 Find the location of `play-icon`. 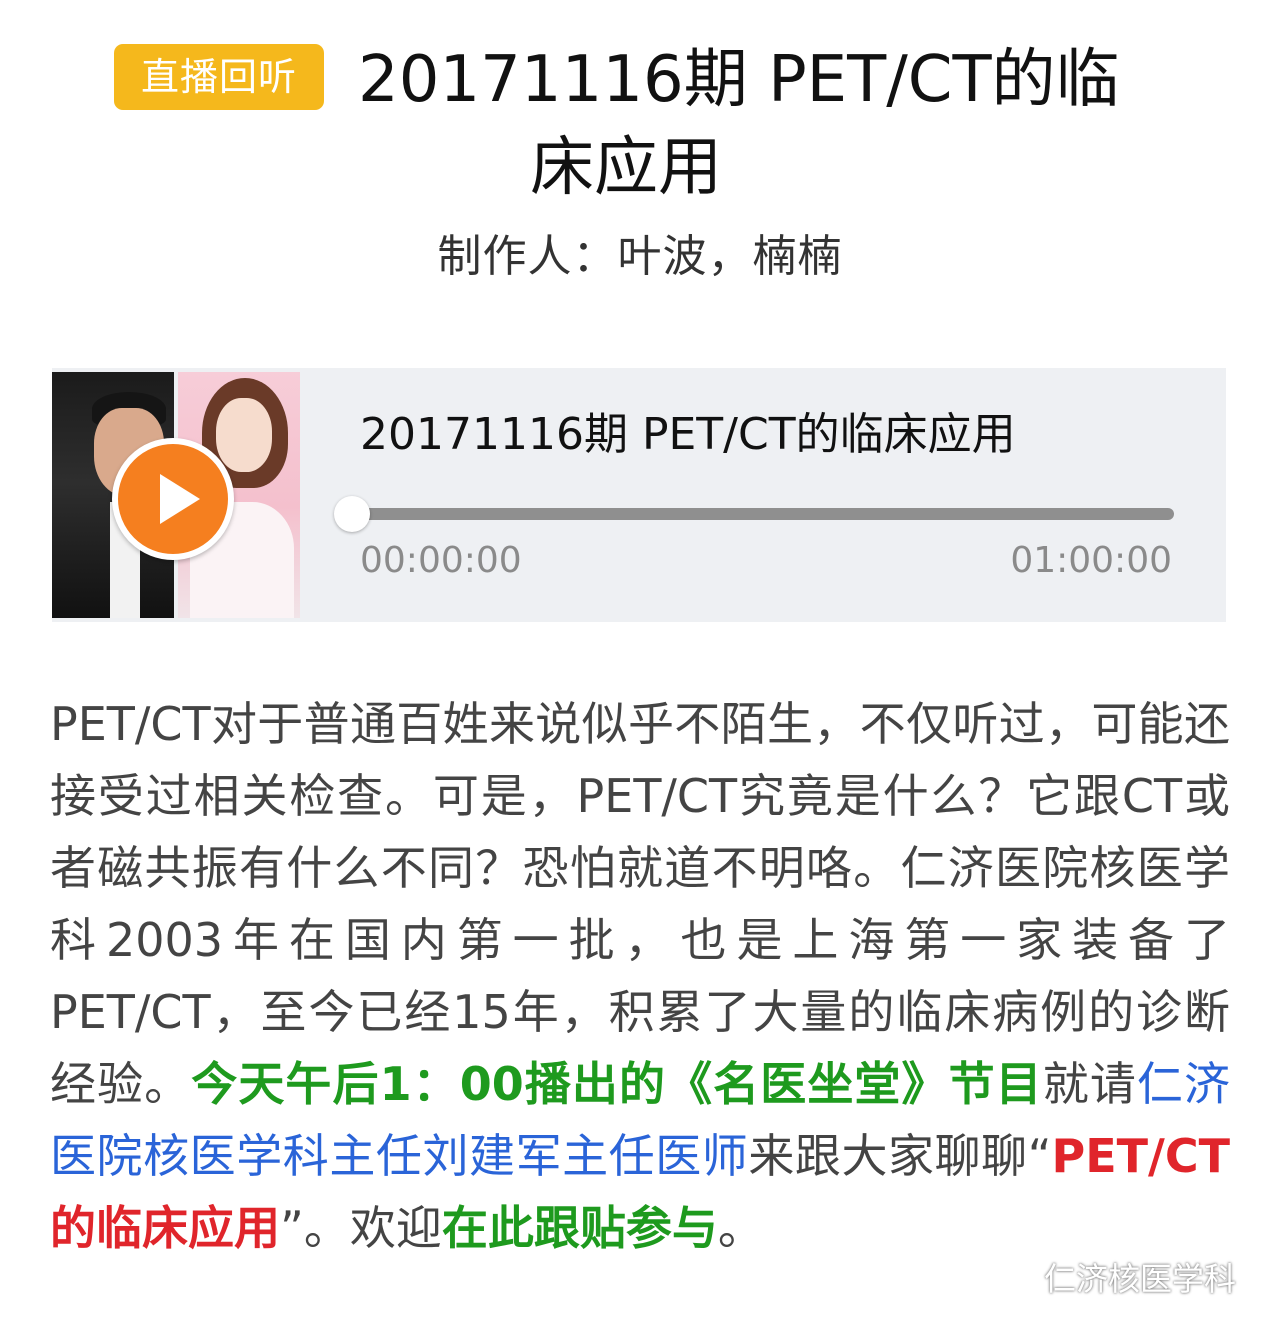

play-icon is located at coordinates (180, 499).